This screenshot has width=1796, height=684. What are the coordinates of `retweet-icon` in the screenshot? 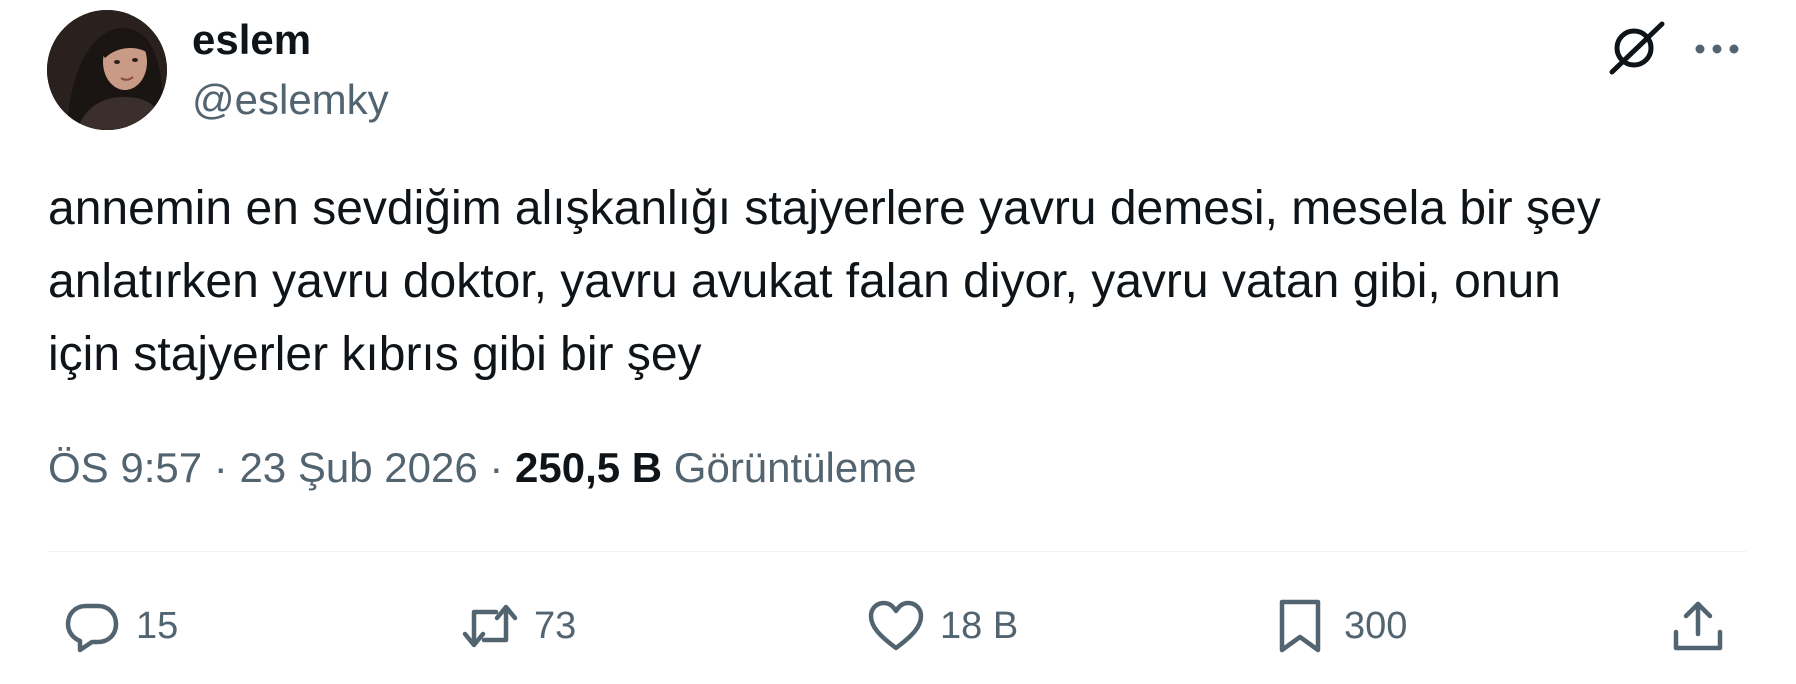 It's located at (490, 626).